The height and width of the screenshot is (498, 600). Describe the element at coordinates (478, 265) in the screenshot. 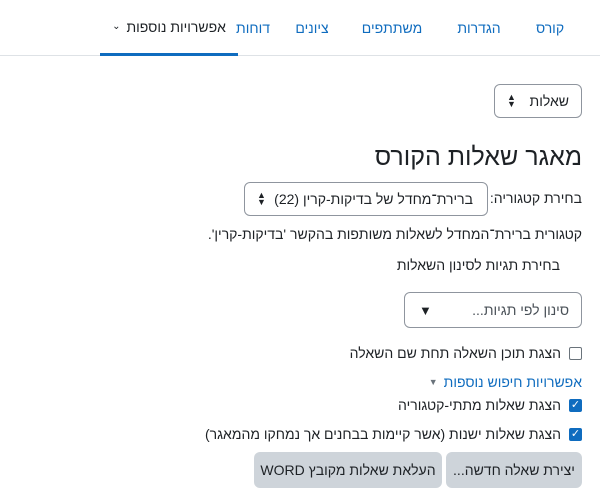

I see `tags-label: בחירת תגיות לסינון השאלות` at that location.